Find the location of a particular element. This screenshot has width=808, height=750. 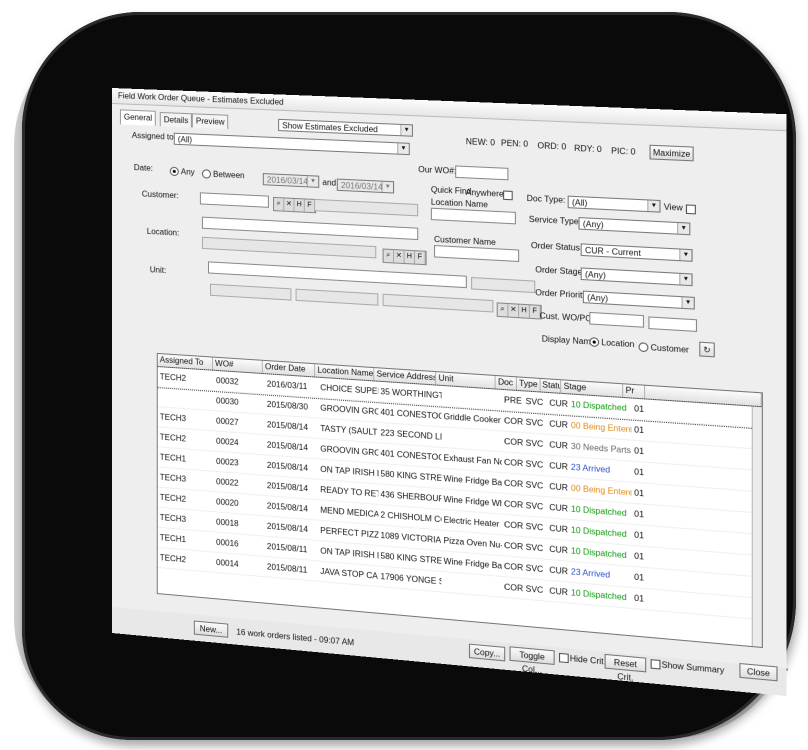

refresh-button: ↻ is located at coordinates (707, 349).